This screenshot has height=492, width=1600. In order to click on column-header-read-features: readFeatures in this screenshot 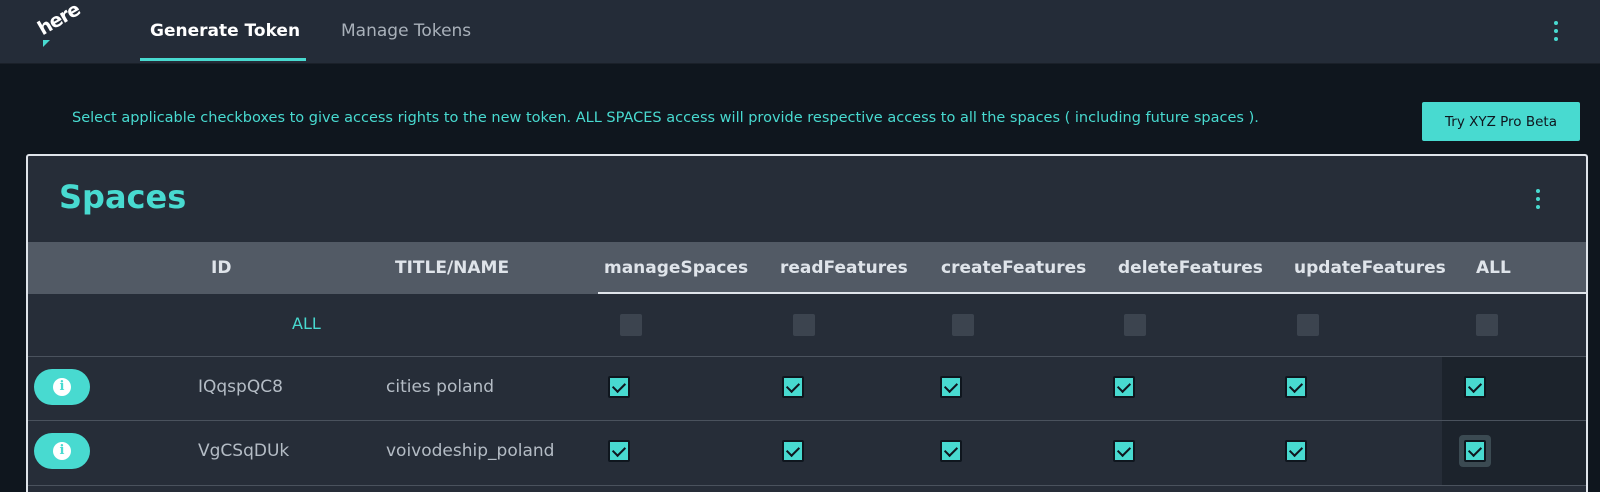, I will do `click(844, 268)`.